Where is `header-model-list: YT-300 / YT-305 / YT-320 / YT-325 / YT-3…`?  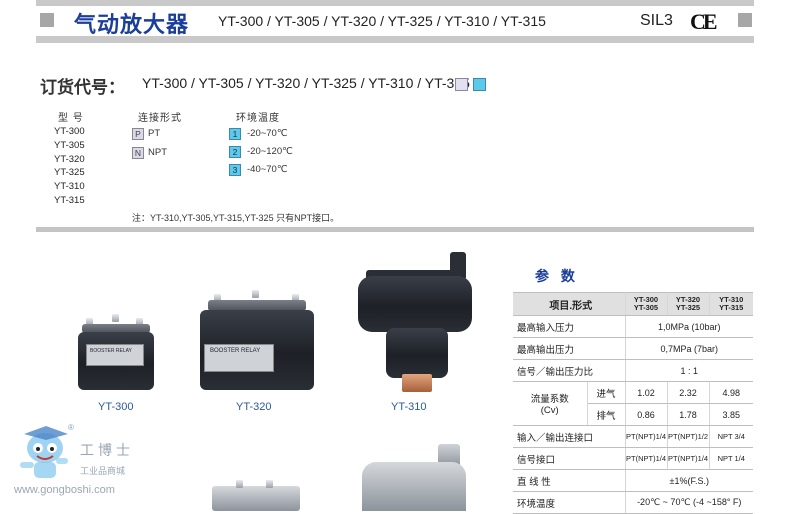
header-model-list: YT-300 / YT-305 / YT-320 / YT-325 / YT-3… is located at coordinates (382, 21).